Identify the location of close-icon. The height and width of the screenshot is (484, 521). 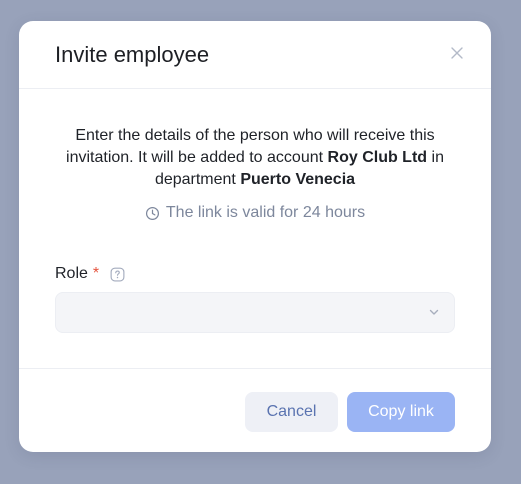
(457, 53).